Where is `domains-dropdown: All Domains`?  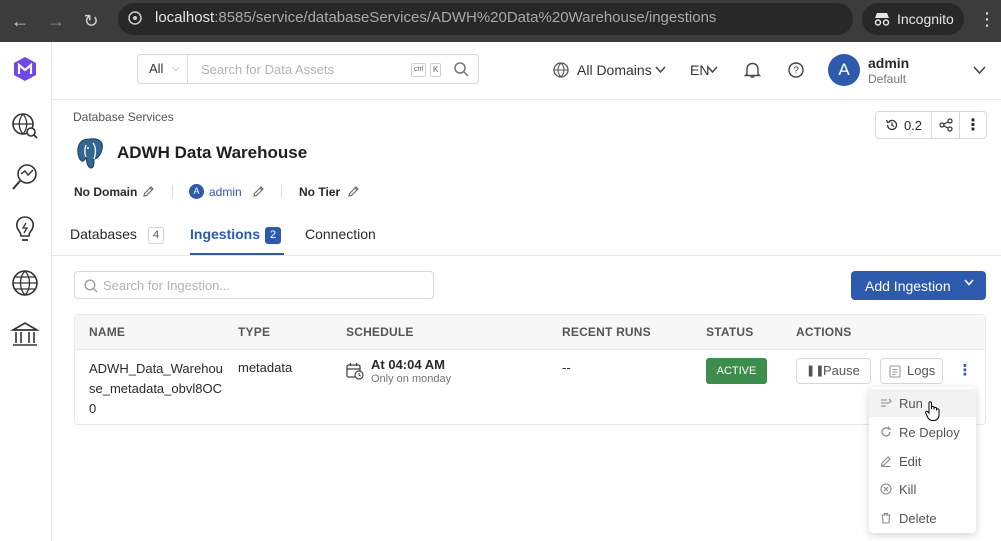
domains-dropdown: All Domains is located at coordinates (614, 70).